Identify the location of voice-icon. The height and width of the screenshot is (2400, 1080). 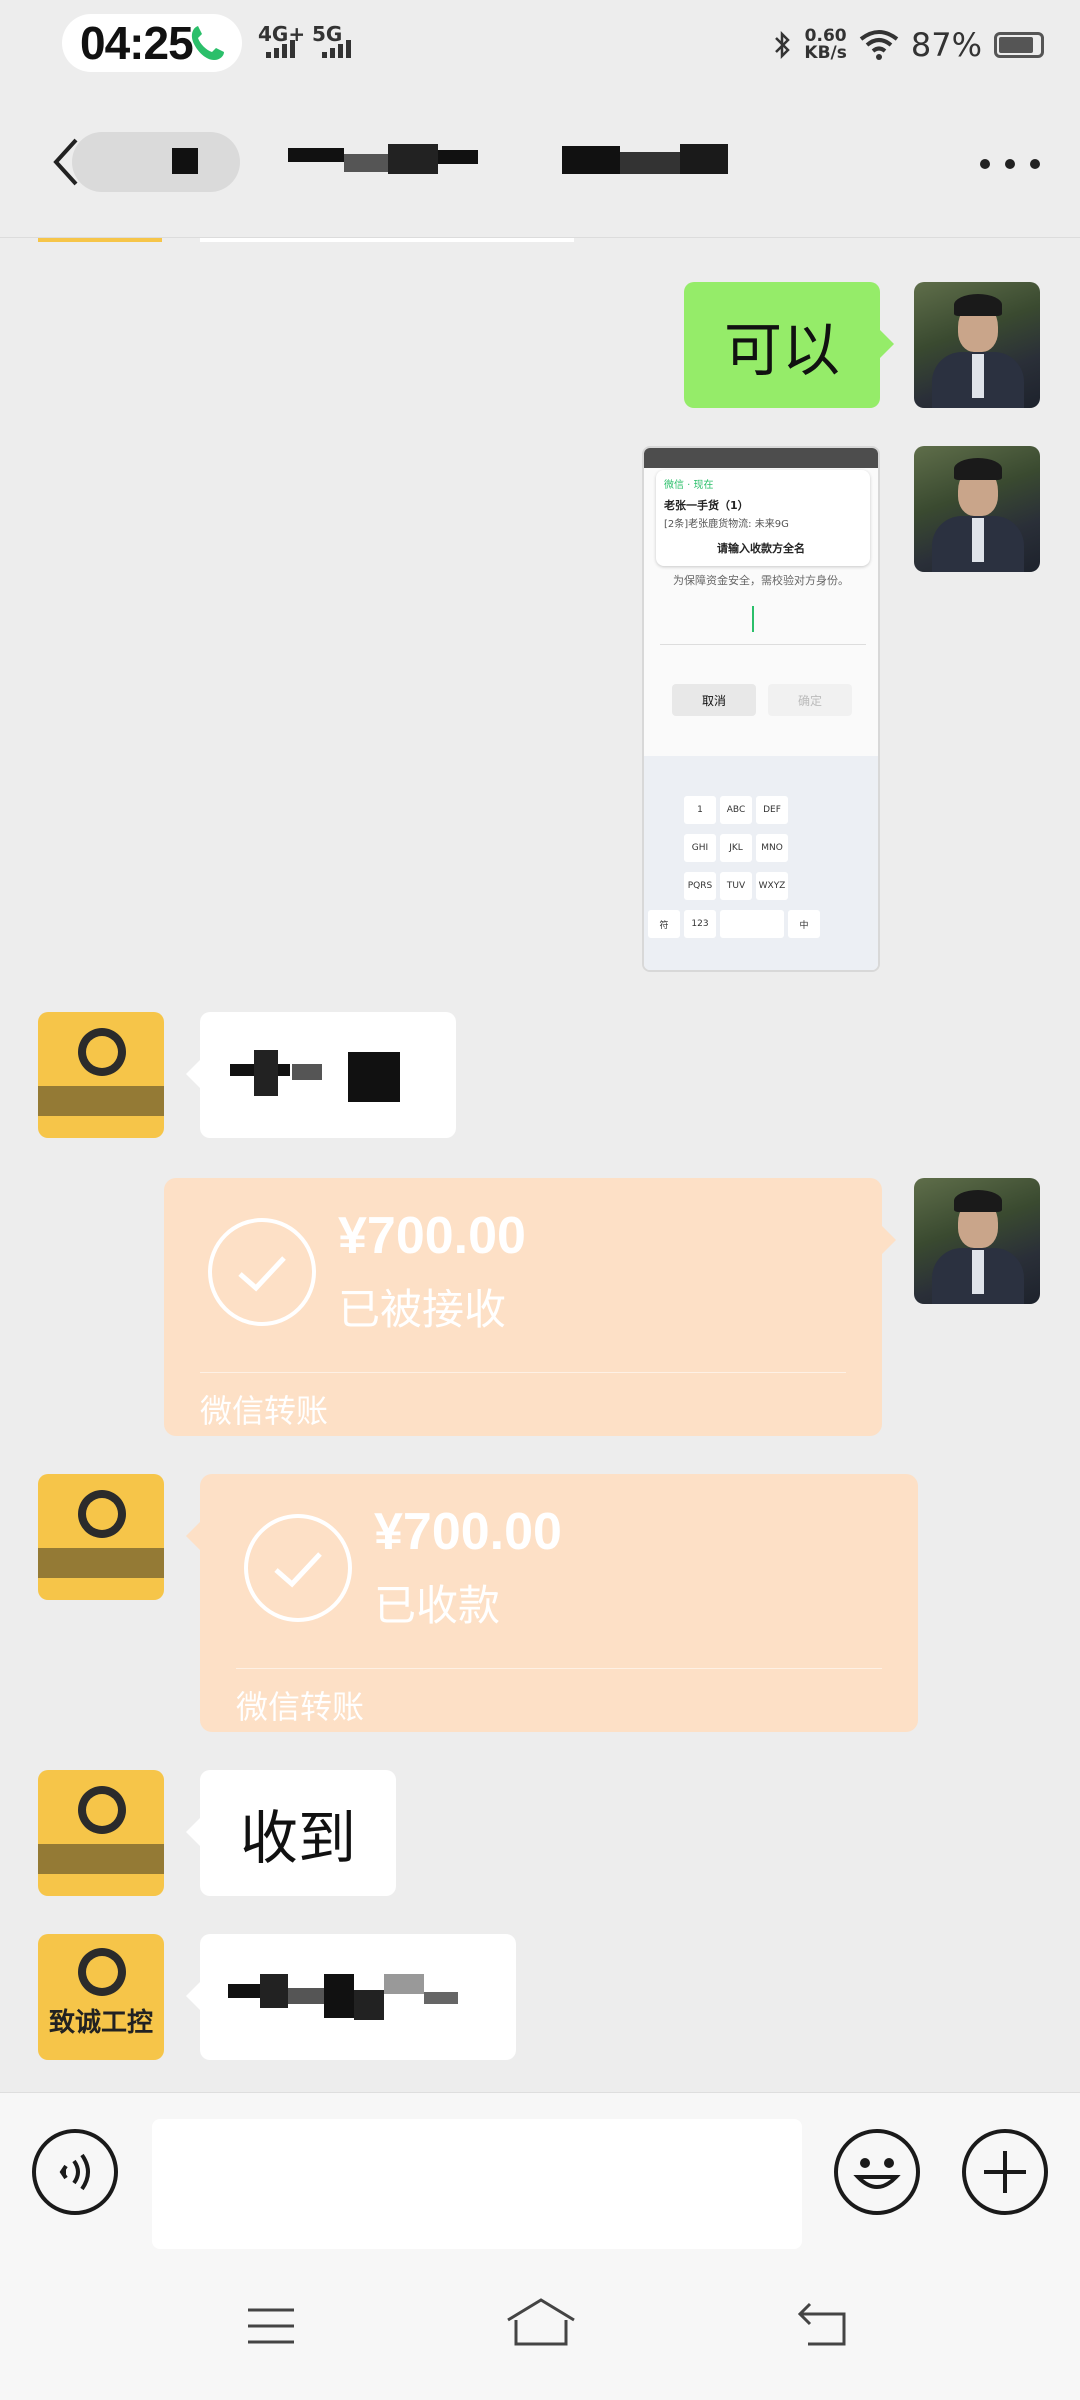
(75, 2172).